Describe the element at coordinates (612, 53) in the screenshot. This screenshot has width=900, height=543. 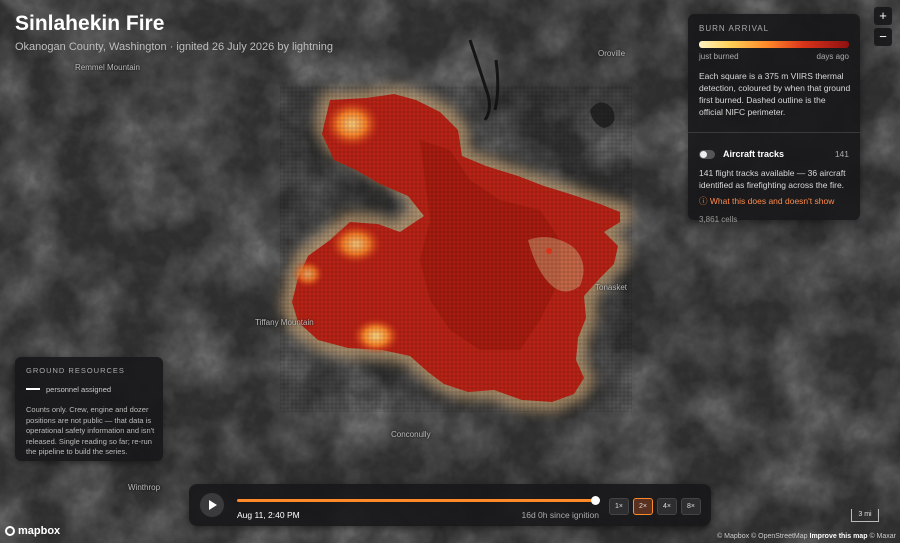
I see `place-label: Oroville` at that location.